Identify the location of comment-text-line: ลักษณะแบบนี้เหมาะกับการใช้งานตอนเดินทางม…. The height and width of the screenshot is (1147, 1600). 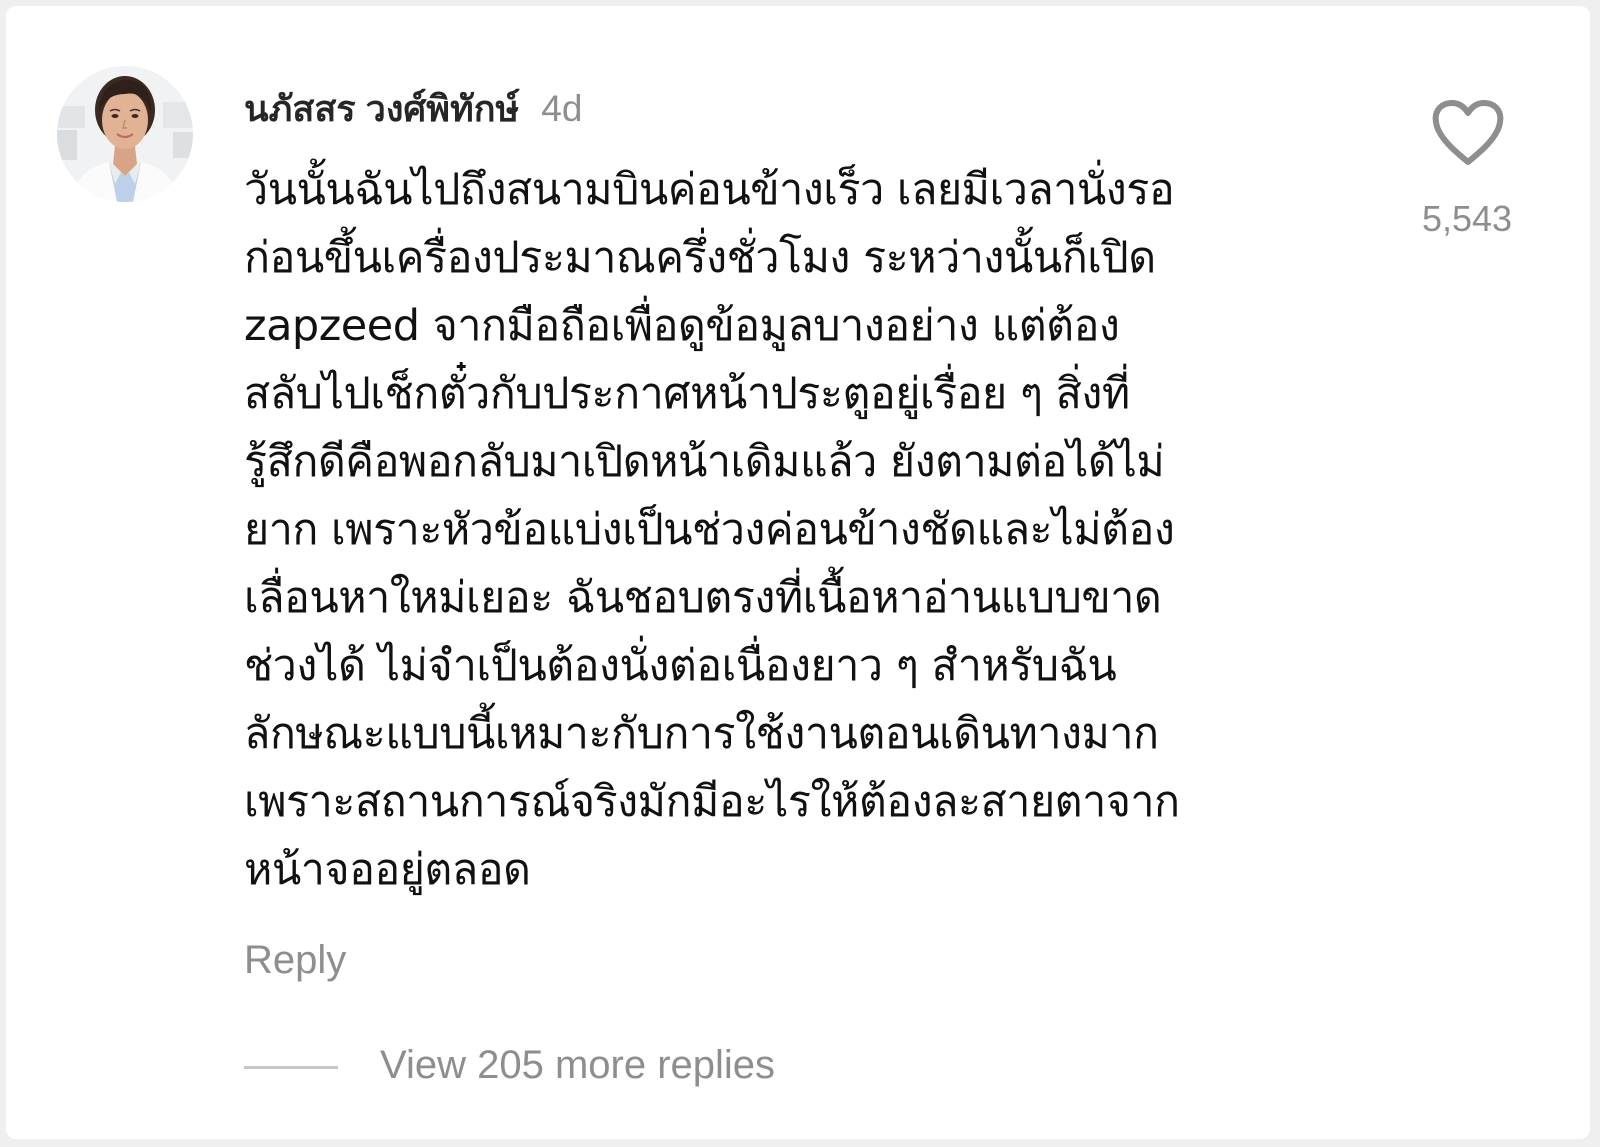
(701, 734).